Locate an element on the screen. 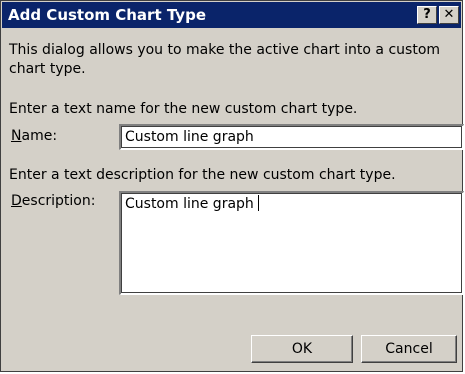  help-icon: ? is located at coordinates (427, 14).